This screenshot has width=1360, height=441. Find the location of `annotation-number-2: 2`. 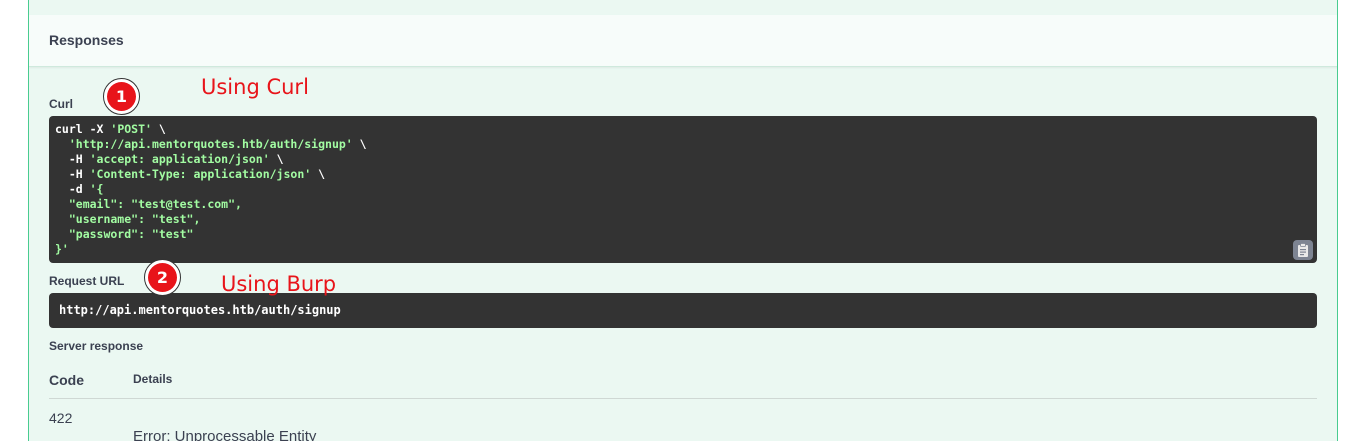

annotation-number-2: 2 is located at coordinates (162, 277).